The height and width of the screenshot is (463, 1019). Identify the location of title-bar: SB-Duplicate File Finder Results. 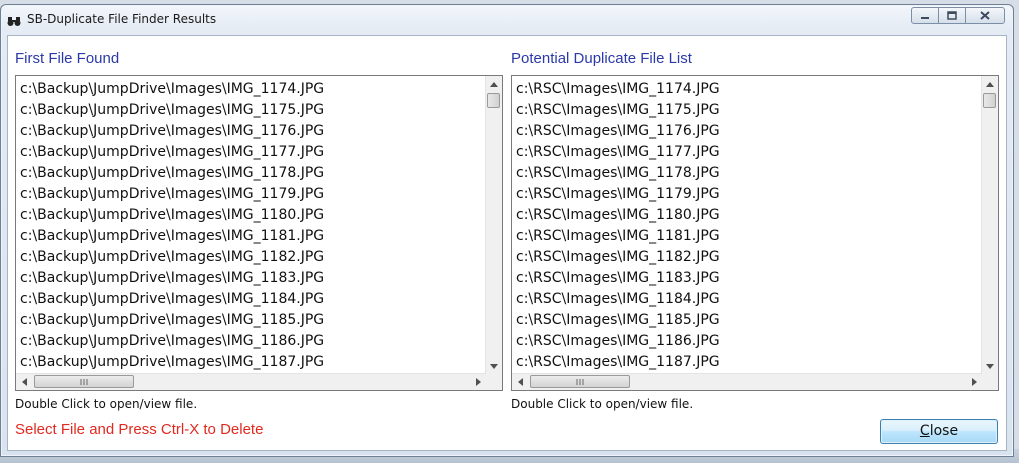
(507, 18).